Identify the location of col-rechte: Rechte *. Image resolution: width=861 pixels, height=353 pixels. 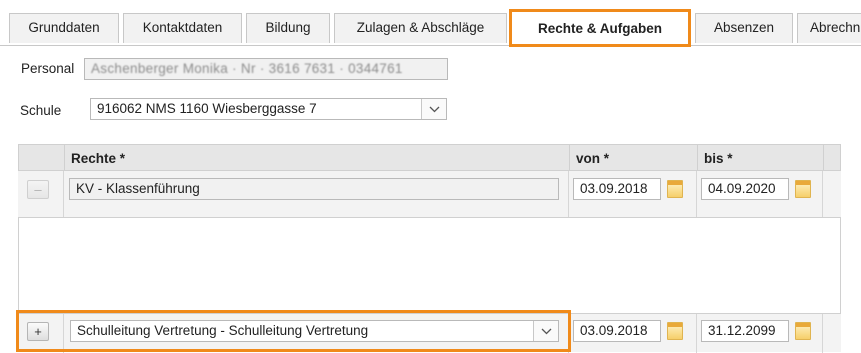
(316, 158).